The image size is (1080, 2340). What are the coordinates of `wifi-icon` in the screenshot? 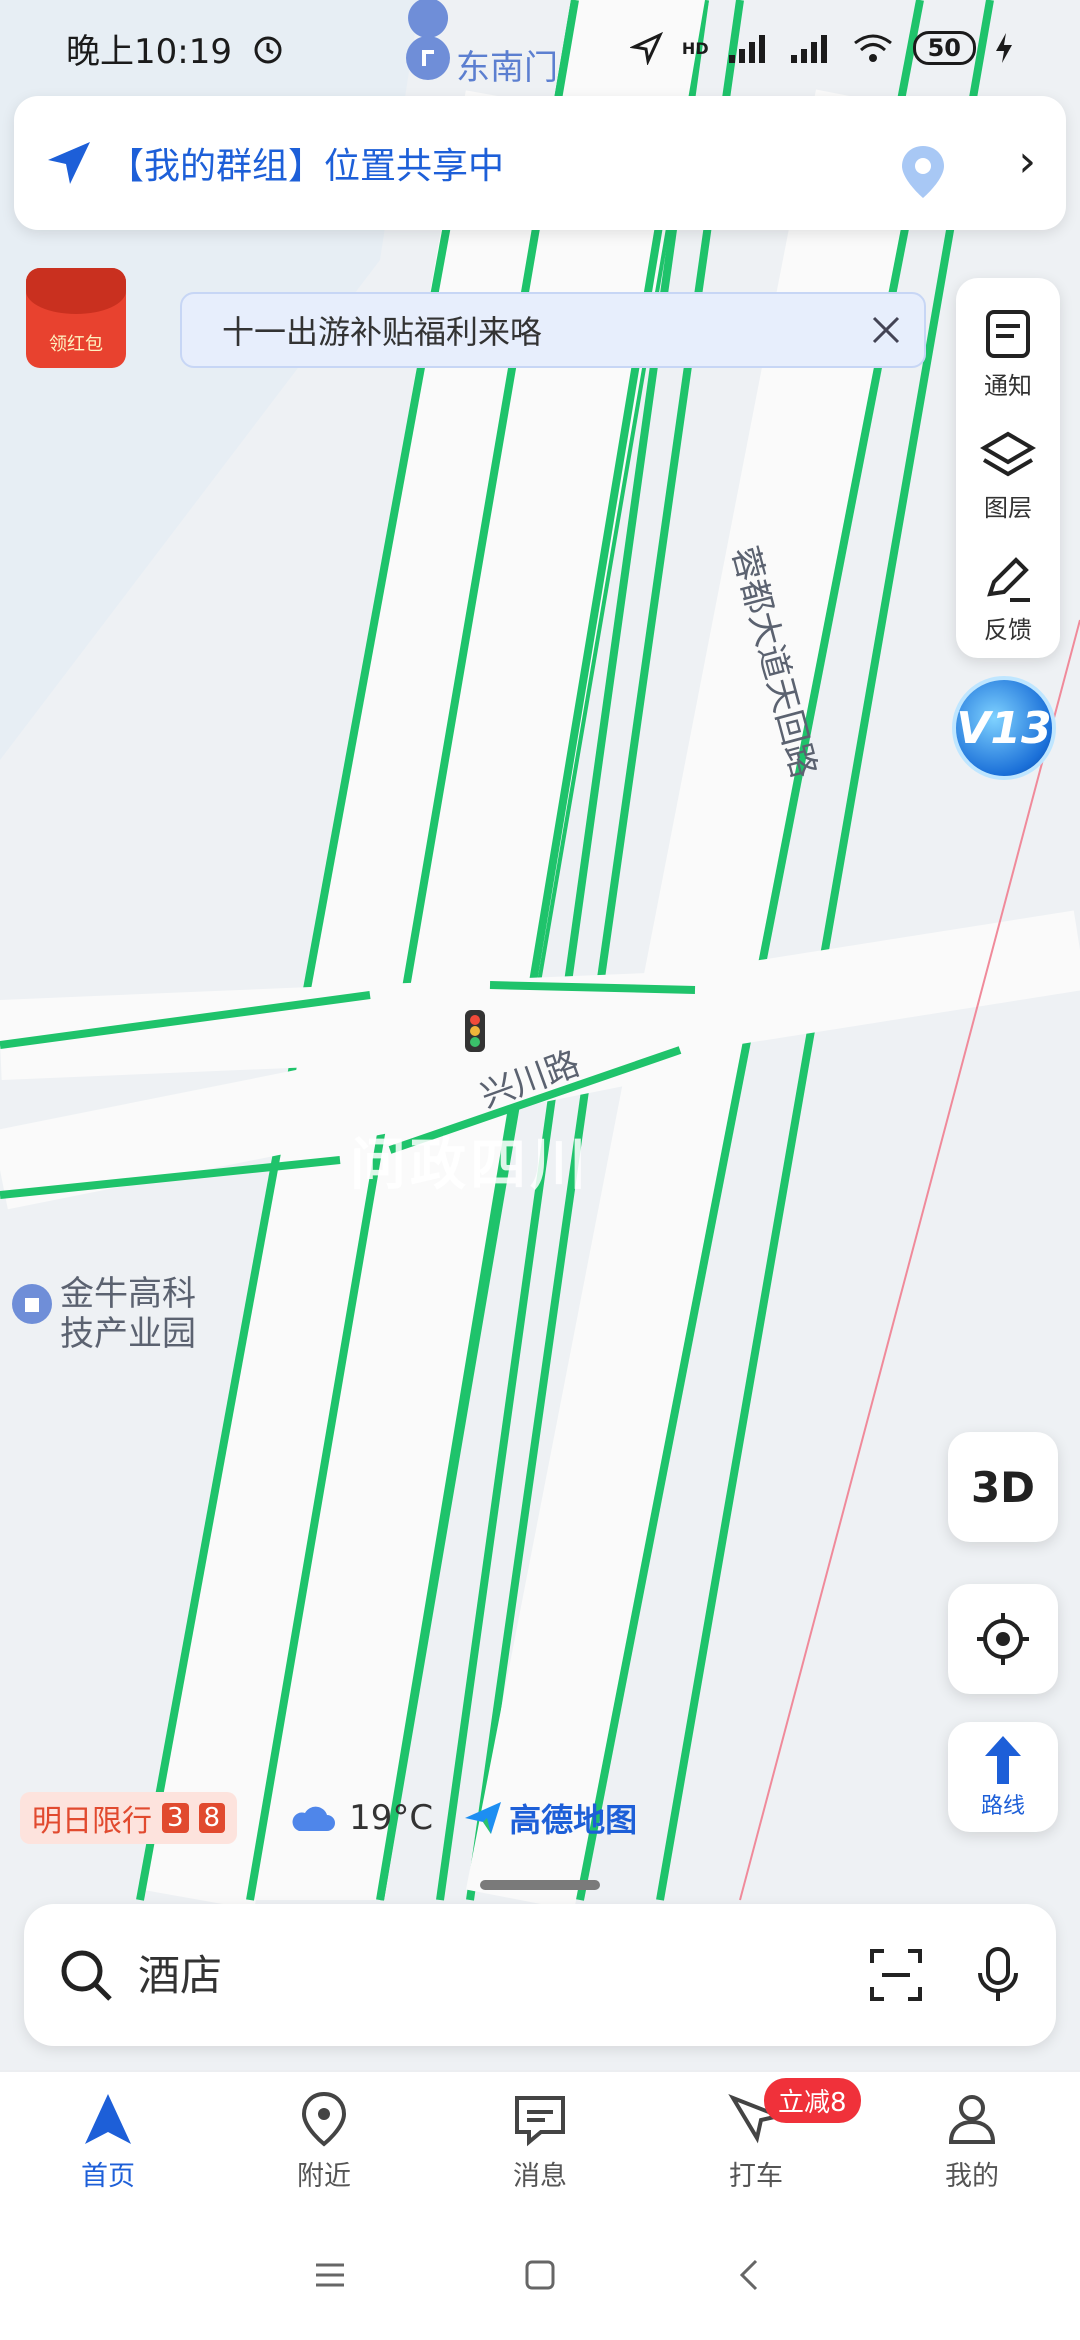 It's located at (872, 48).